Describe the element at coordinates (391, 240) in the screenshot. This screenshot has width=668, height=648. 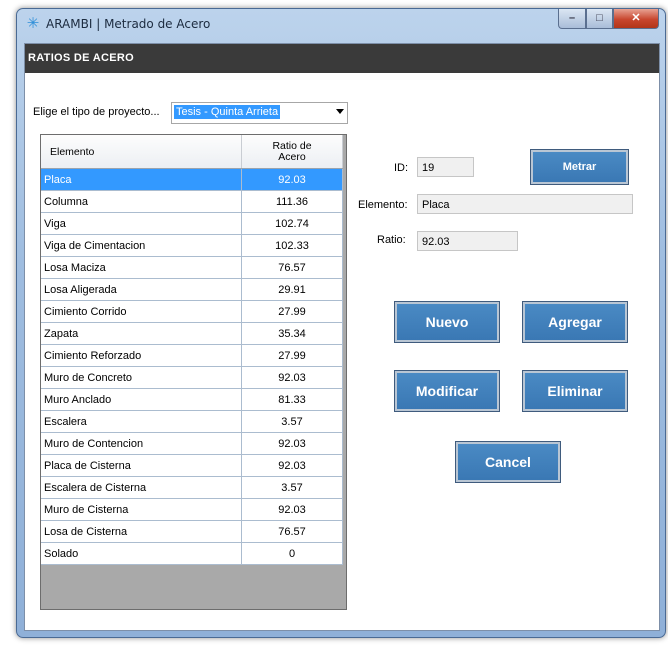
I see `ratio-label: Ratio:` at that location.